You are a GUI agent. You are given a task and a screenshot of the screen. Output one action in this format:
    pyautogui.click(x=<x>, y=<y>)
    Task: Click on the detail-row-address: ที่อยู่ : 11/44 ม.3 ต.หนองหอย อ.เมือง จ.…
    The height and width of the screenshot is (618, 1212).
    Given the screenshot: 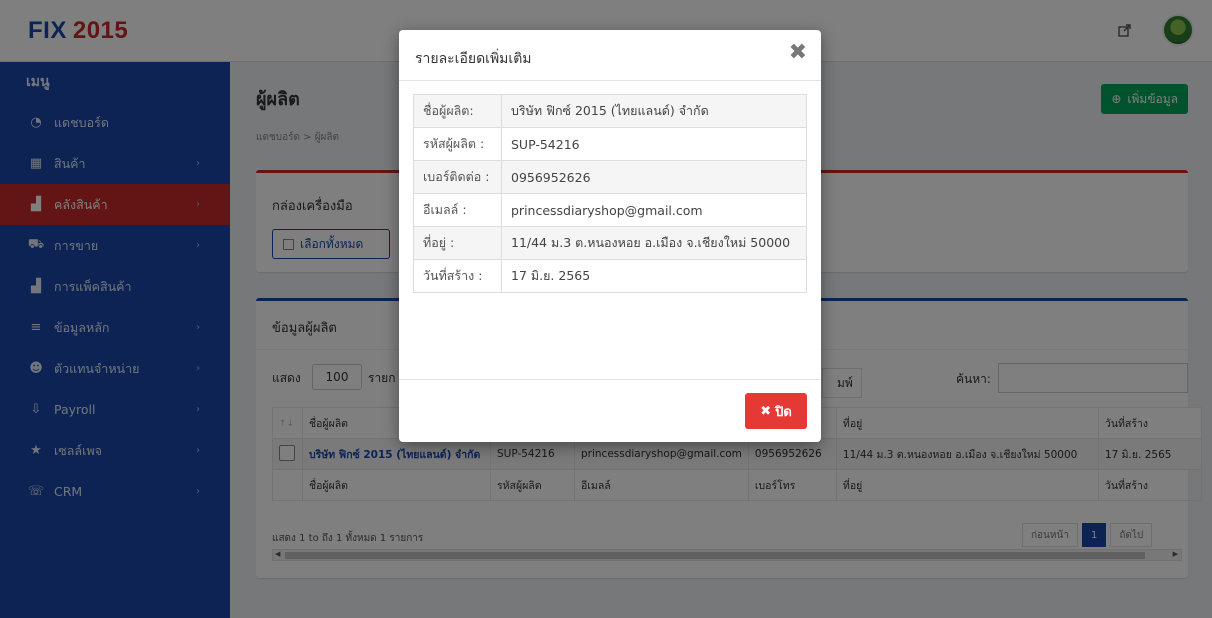 What is the action you would take?
    pyautogui.click(x=610, y=243)
    